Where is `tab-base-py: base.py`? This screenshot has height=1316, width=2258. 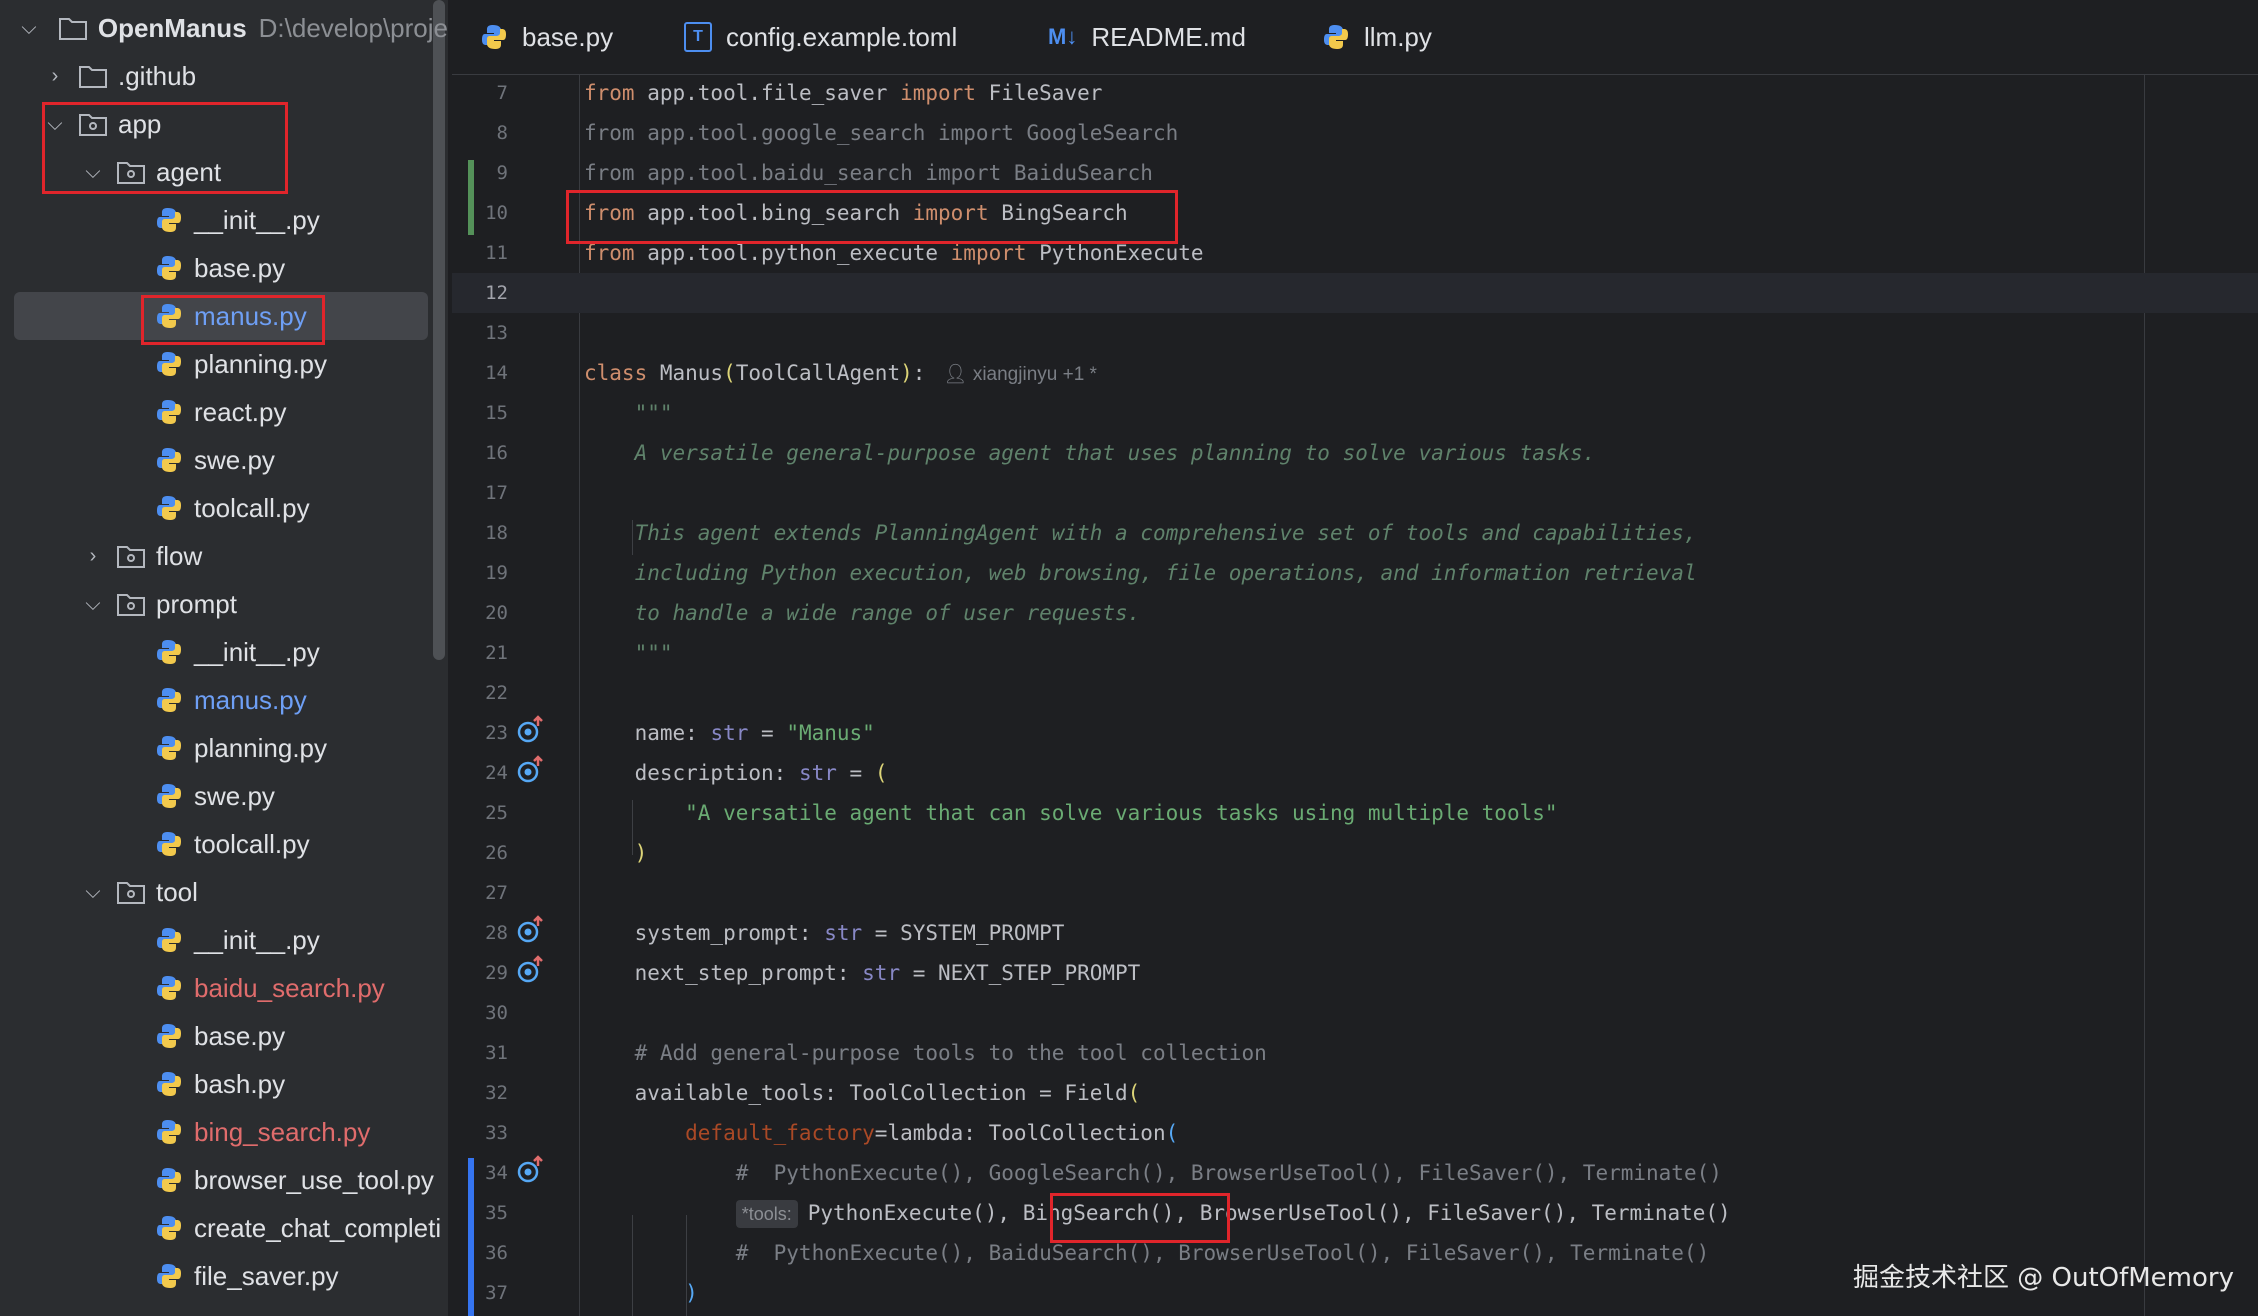 tab-base-py: base.py is located at coordinates (546, 37).